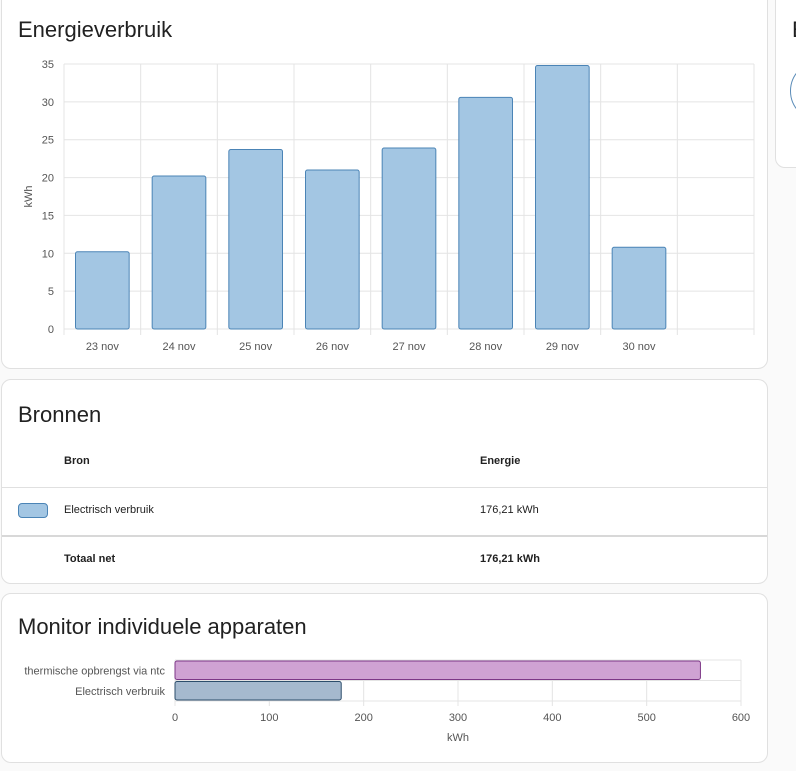 The height and width of the screenshot is (771, 796). I want to click on bar-23-nov, so click(102, 290).